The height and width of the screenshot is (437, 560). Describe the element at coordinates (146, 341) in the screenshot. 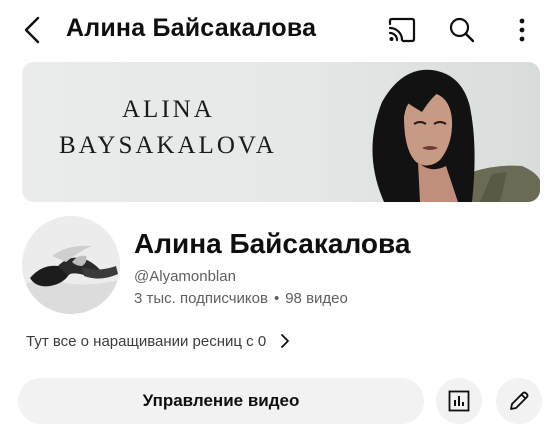

I see `channel-description: Тут все о наращивании ресниц с 0` at that location.